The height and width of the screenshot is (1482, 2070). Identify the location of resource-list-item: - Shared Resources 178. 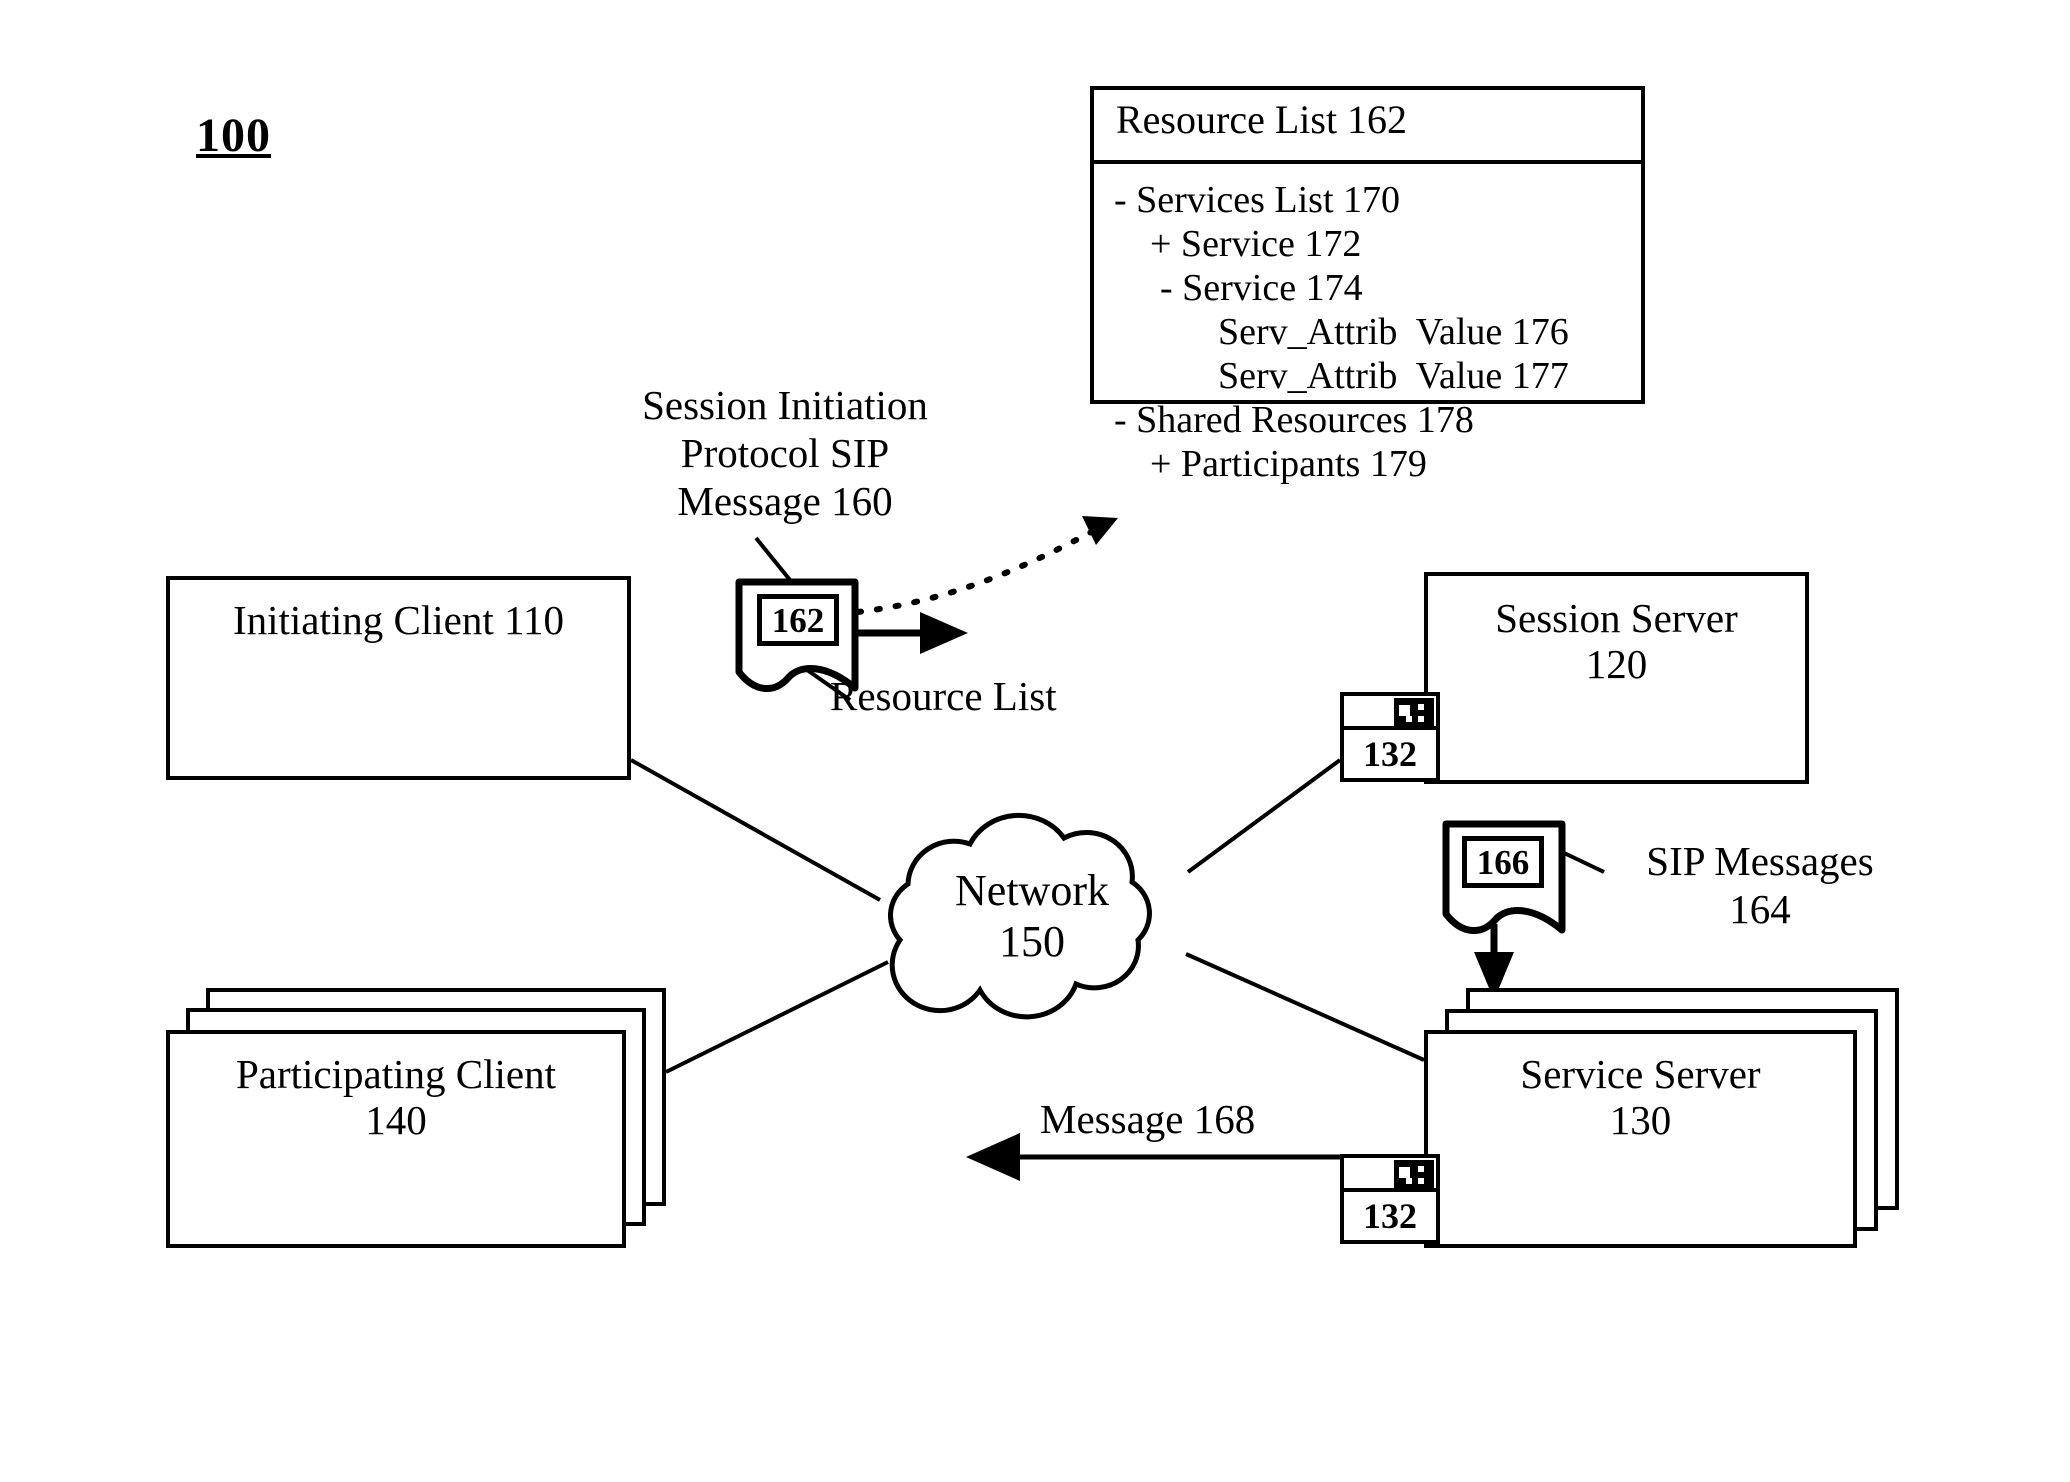
(1294, 420).